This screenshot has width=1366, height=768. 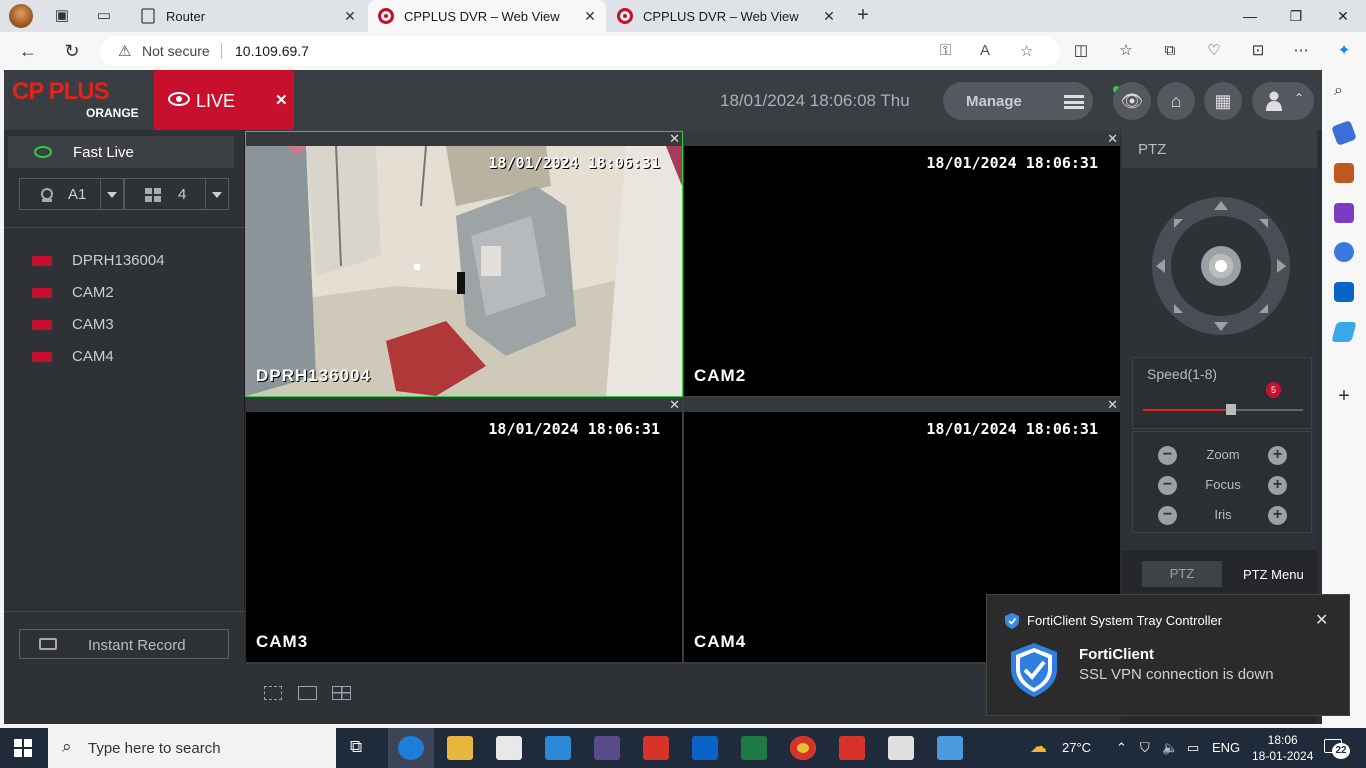 I want to click on minimize-button: —, so click(x=1250, y=16).